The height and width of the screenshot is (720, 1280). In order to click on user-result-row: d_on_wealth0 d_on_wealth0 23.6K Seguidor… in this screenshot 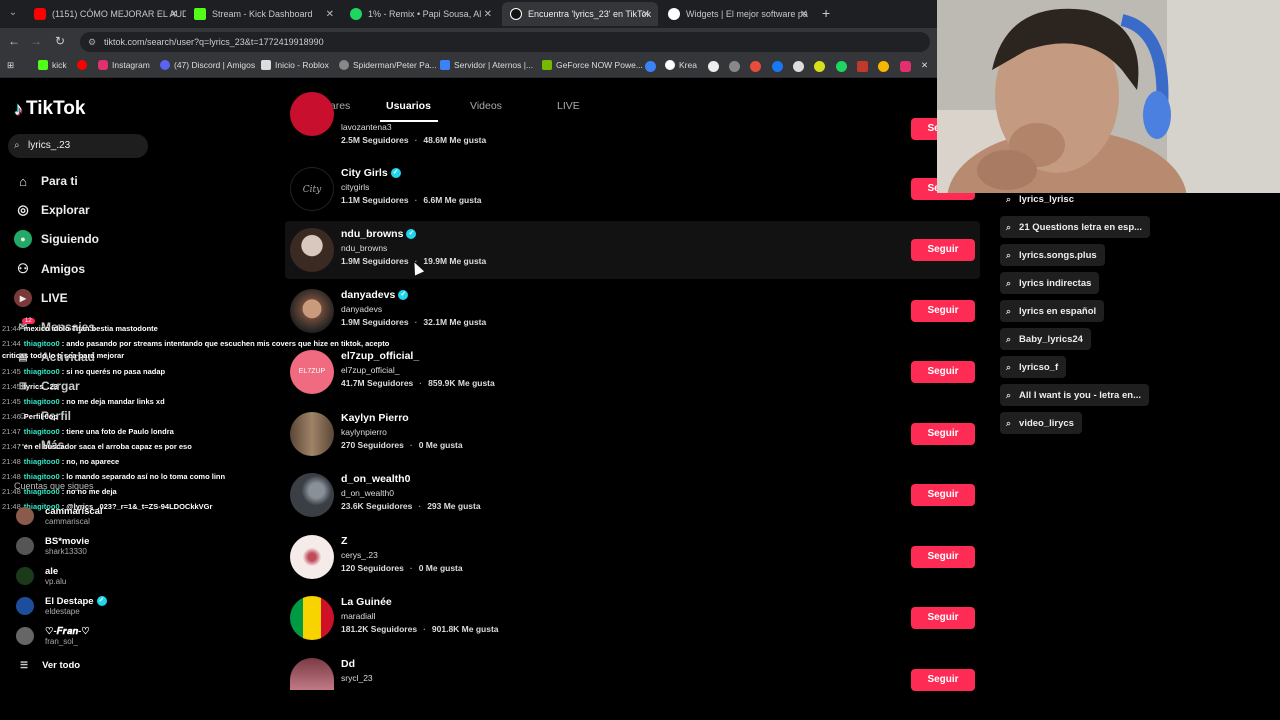, I will do `click(632, 495)`.